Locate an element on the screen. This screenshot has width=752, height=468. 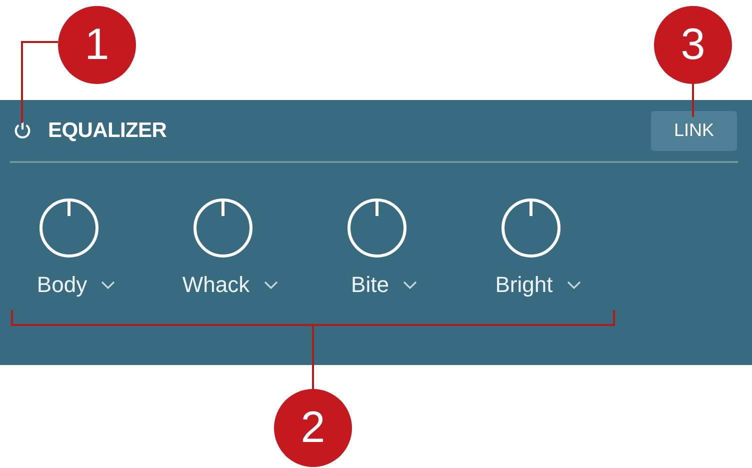
knob-dropdown: Body is located at coordinates (69, 285).